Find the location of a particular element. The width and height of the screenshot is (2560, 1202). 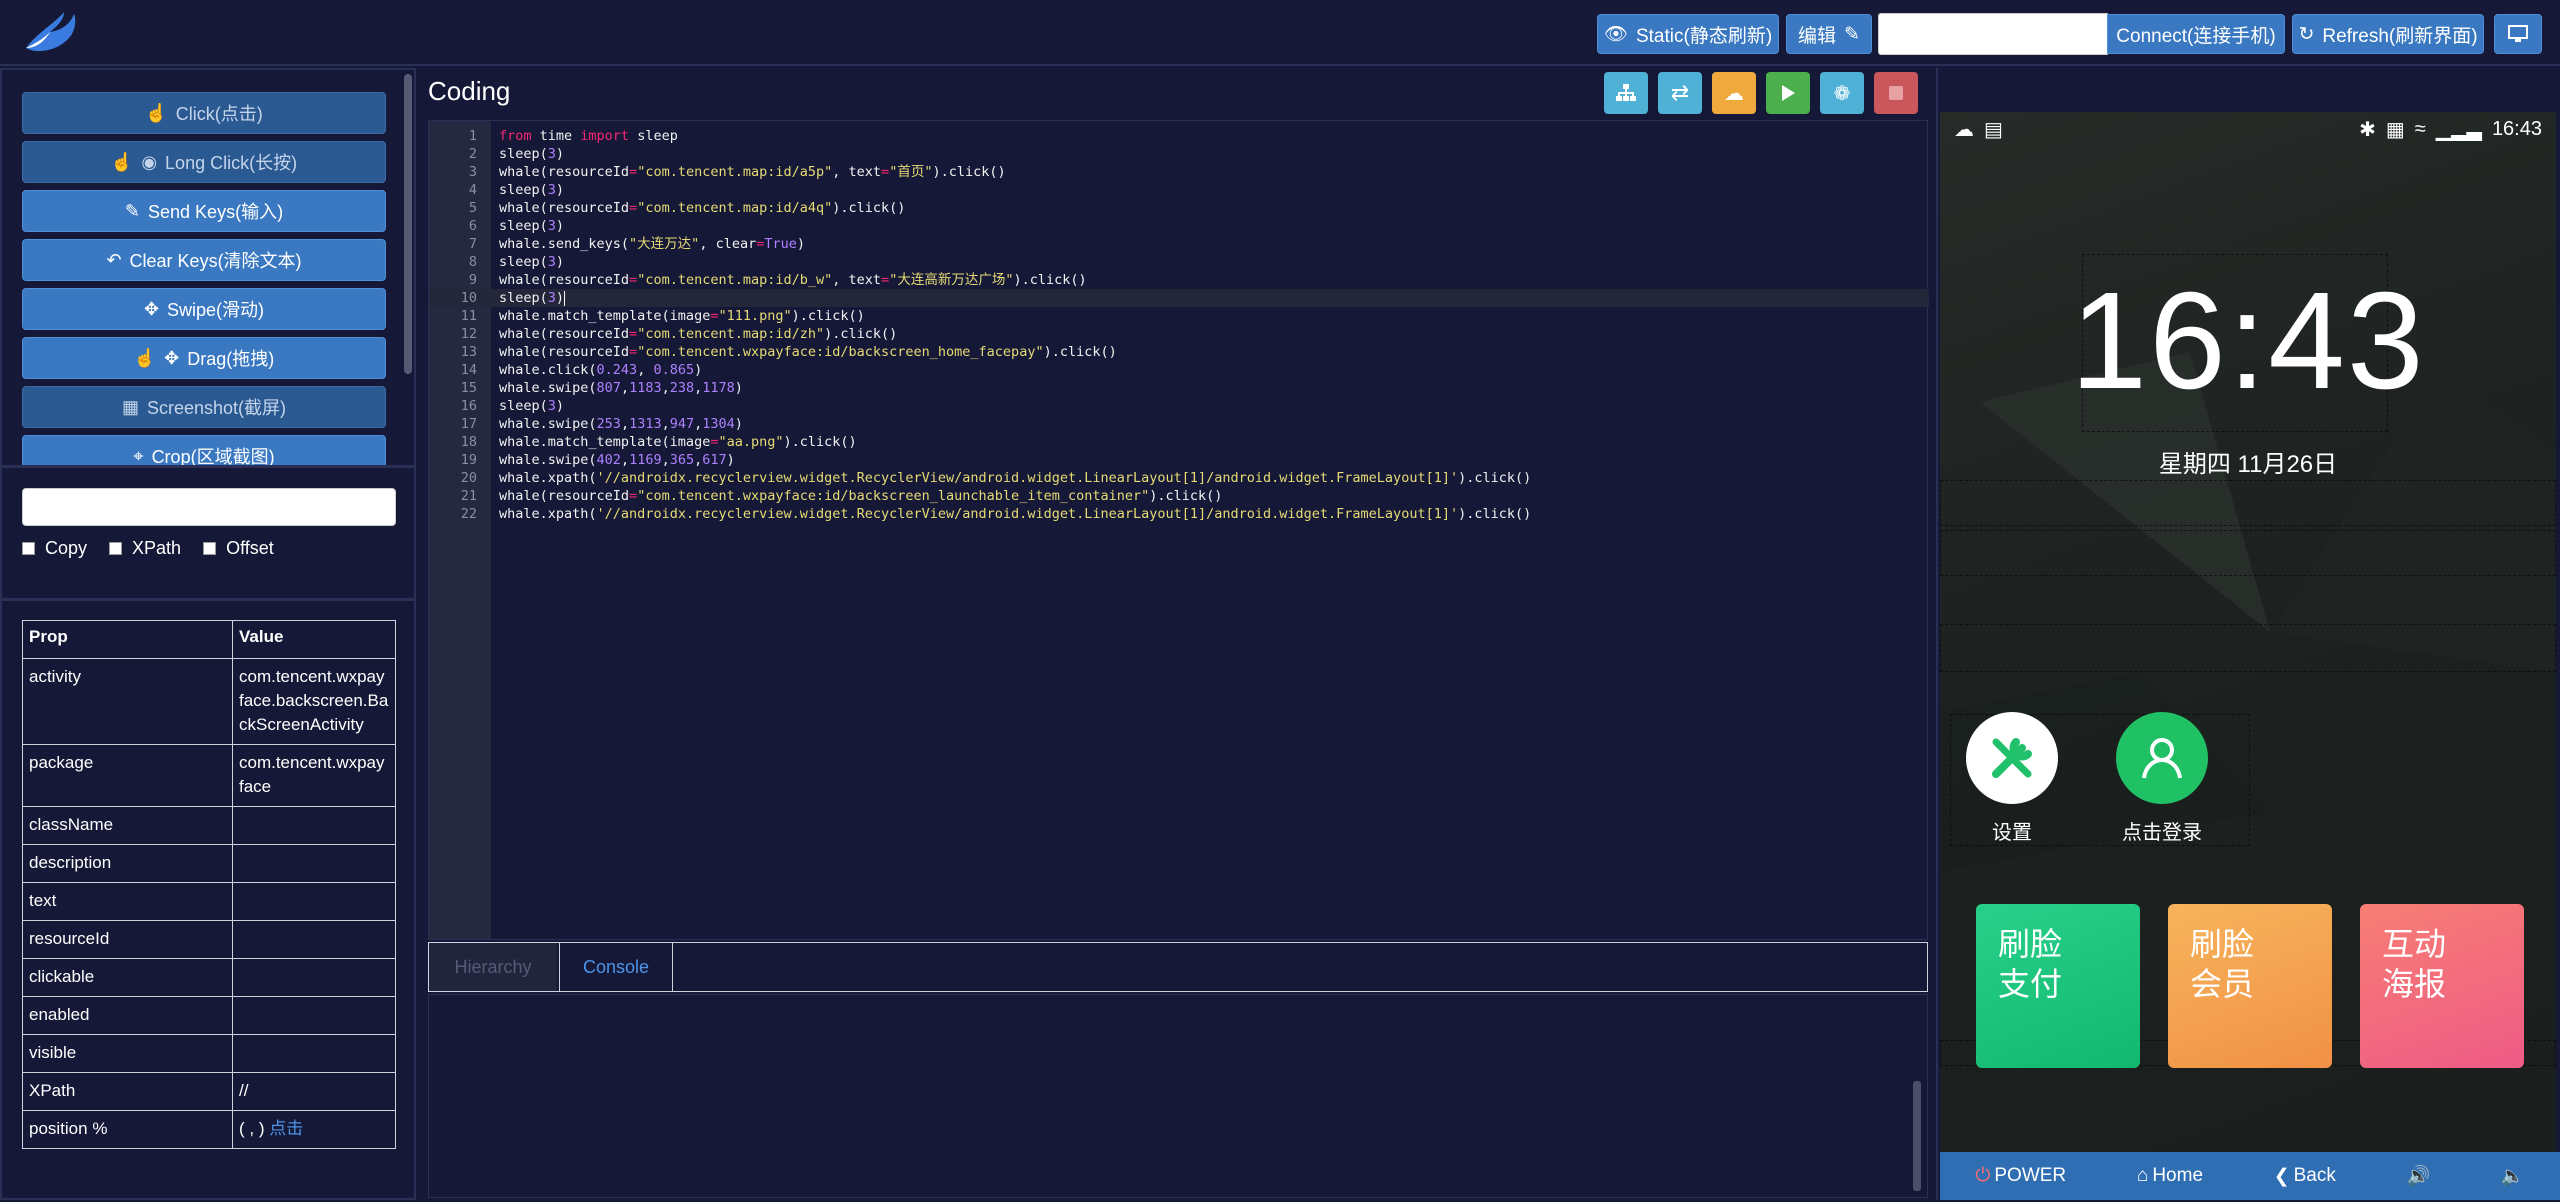

swipe-button: ✥ Swipe(滑动) is located at coordinates (204, 309).